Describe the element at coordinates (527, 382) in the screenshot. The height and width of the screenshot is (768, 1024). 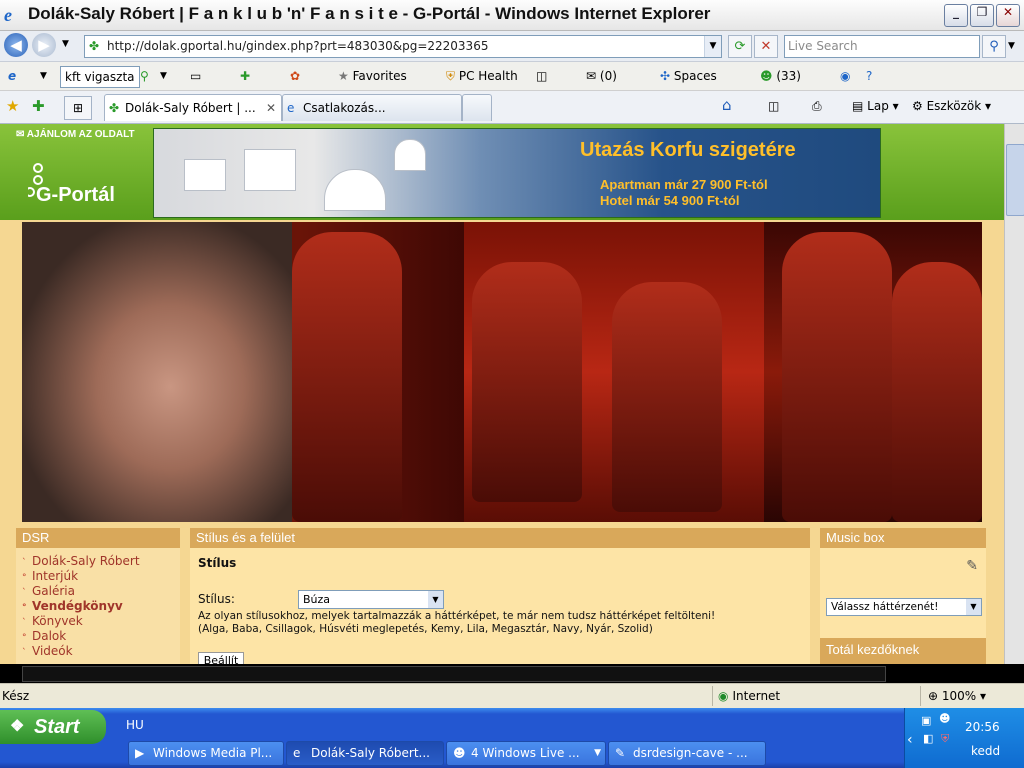
I see `hero-figure` at that location.